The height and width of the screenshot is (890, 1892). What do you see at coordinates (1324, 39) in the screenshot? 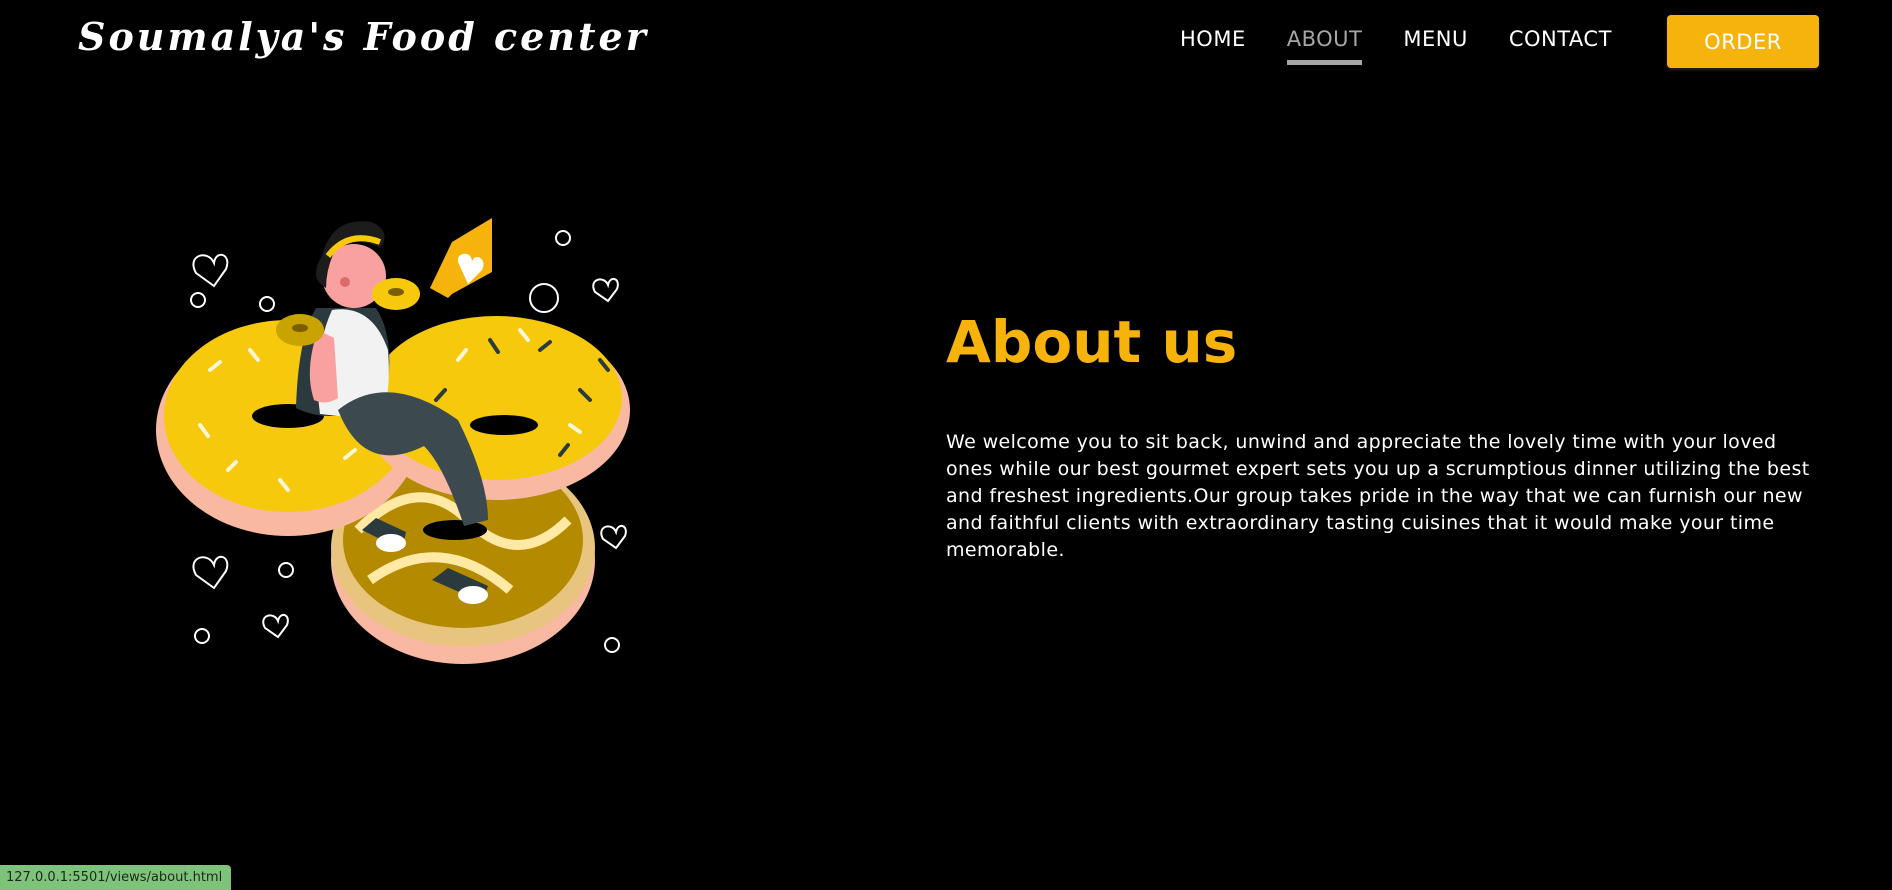
I see `nav-about-link: ABOUT` at bounding box center [1324, 39].